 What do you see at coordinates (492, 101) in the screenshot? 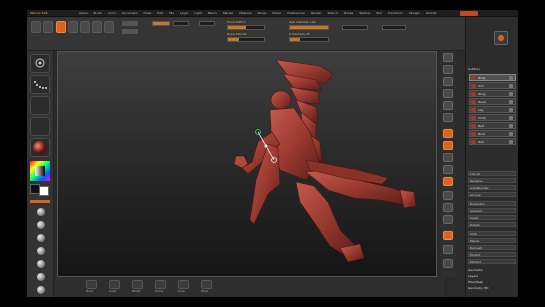
I see `subtool-item: Head` at bounding box center [492, 101].